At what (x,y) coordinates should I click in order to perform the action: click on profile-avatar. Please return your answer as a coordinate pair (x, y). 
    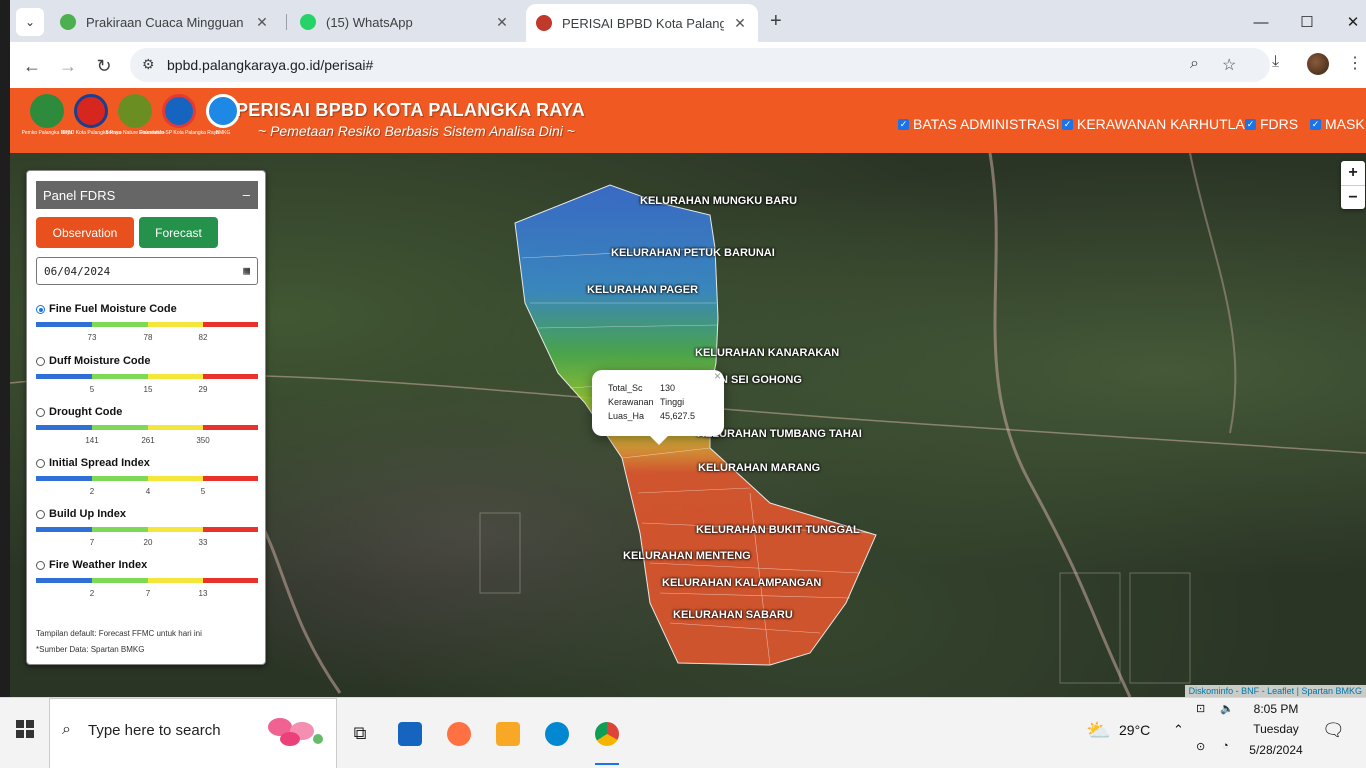
    Looking at the image, I should click on (1318, 64).